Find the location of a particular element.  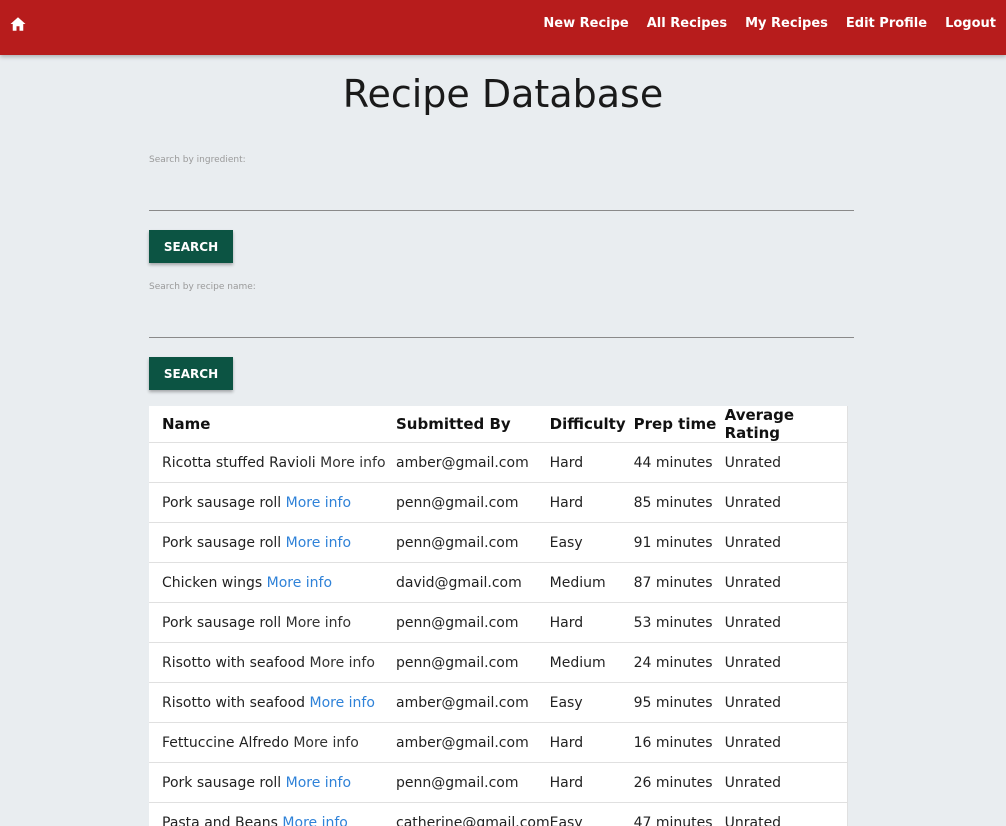

submitted-by-cell: david@gmail.com is located at coordinates (473, 583).